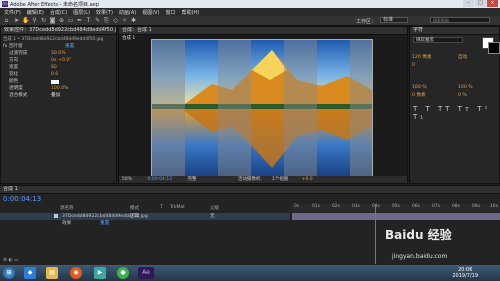 This screenshot has width=500, height=281. What do you see at coordinates (396, 216) in the screenshot?
I see `layer-duration-bar` at bounding box center [396, 216].